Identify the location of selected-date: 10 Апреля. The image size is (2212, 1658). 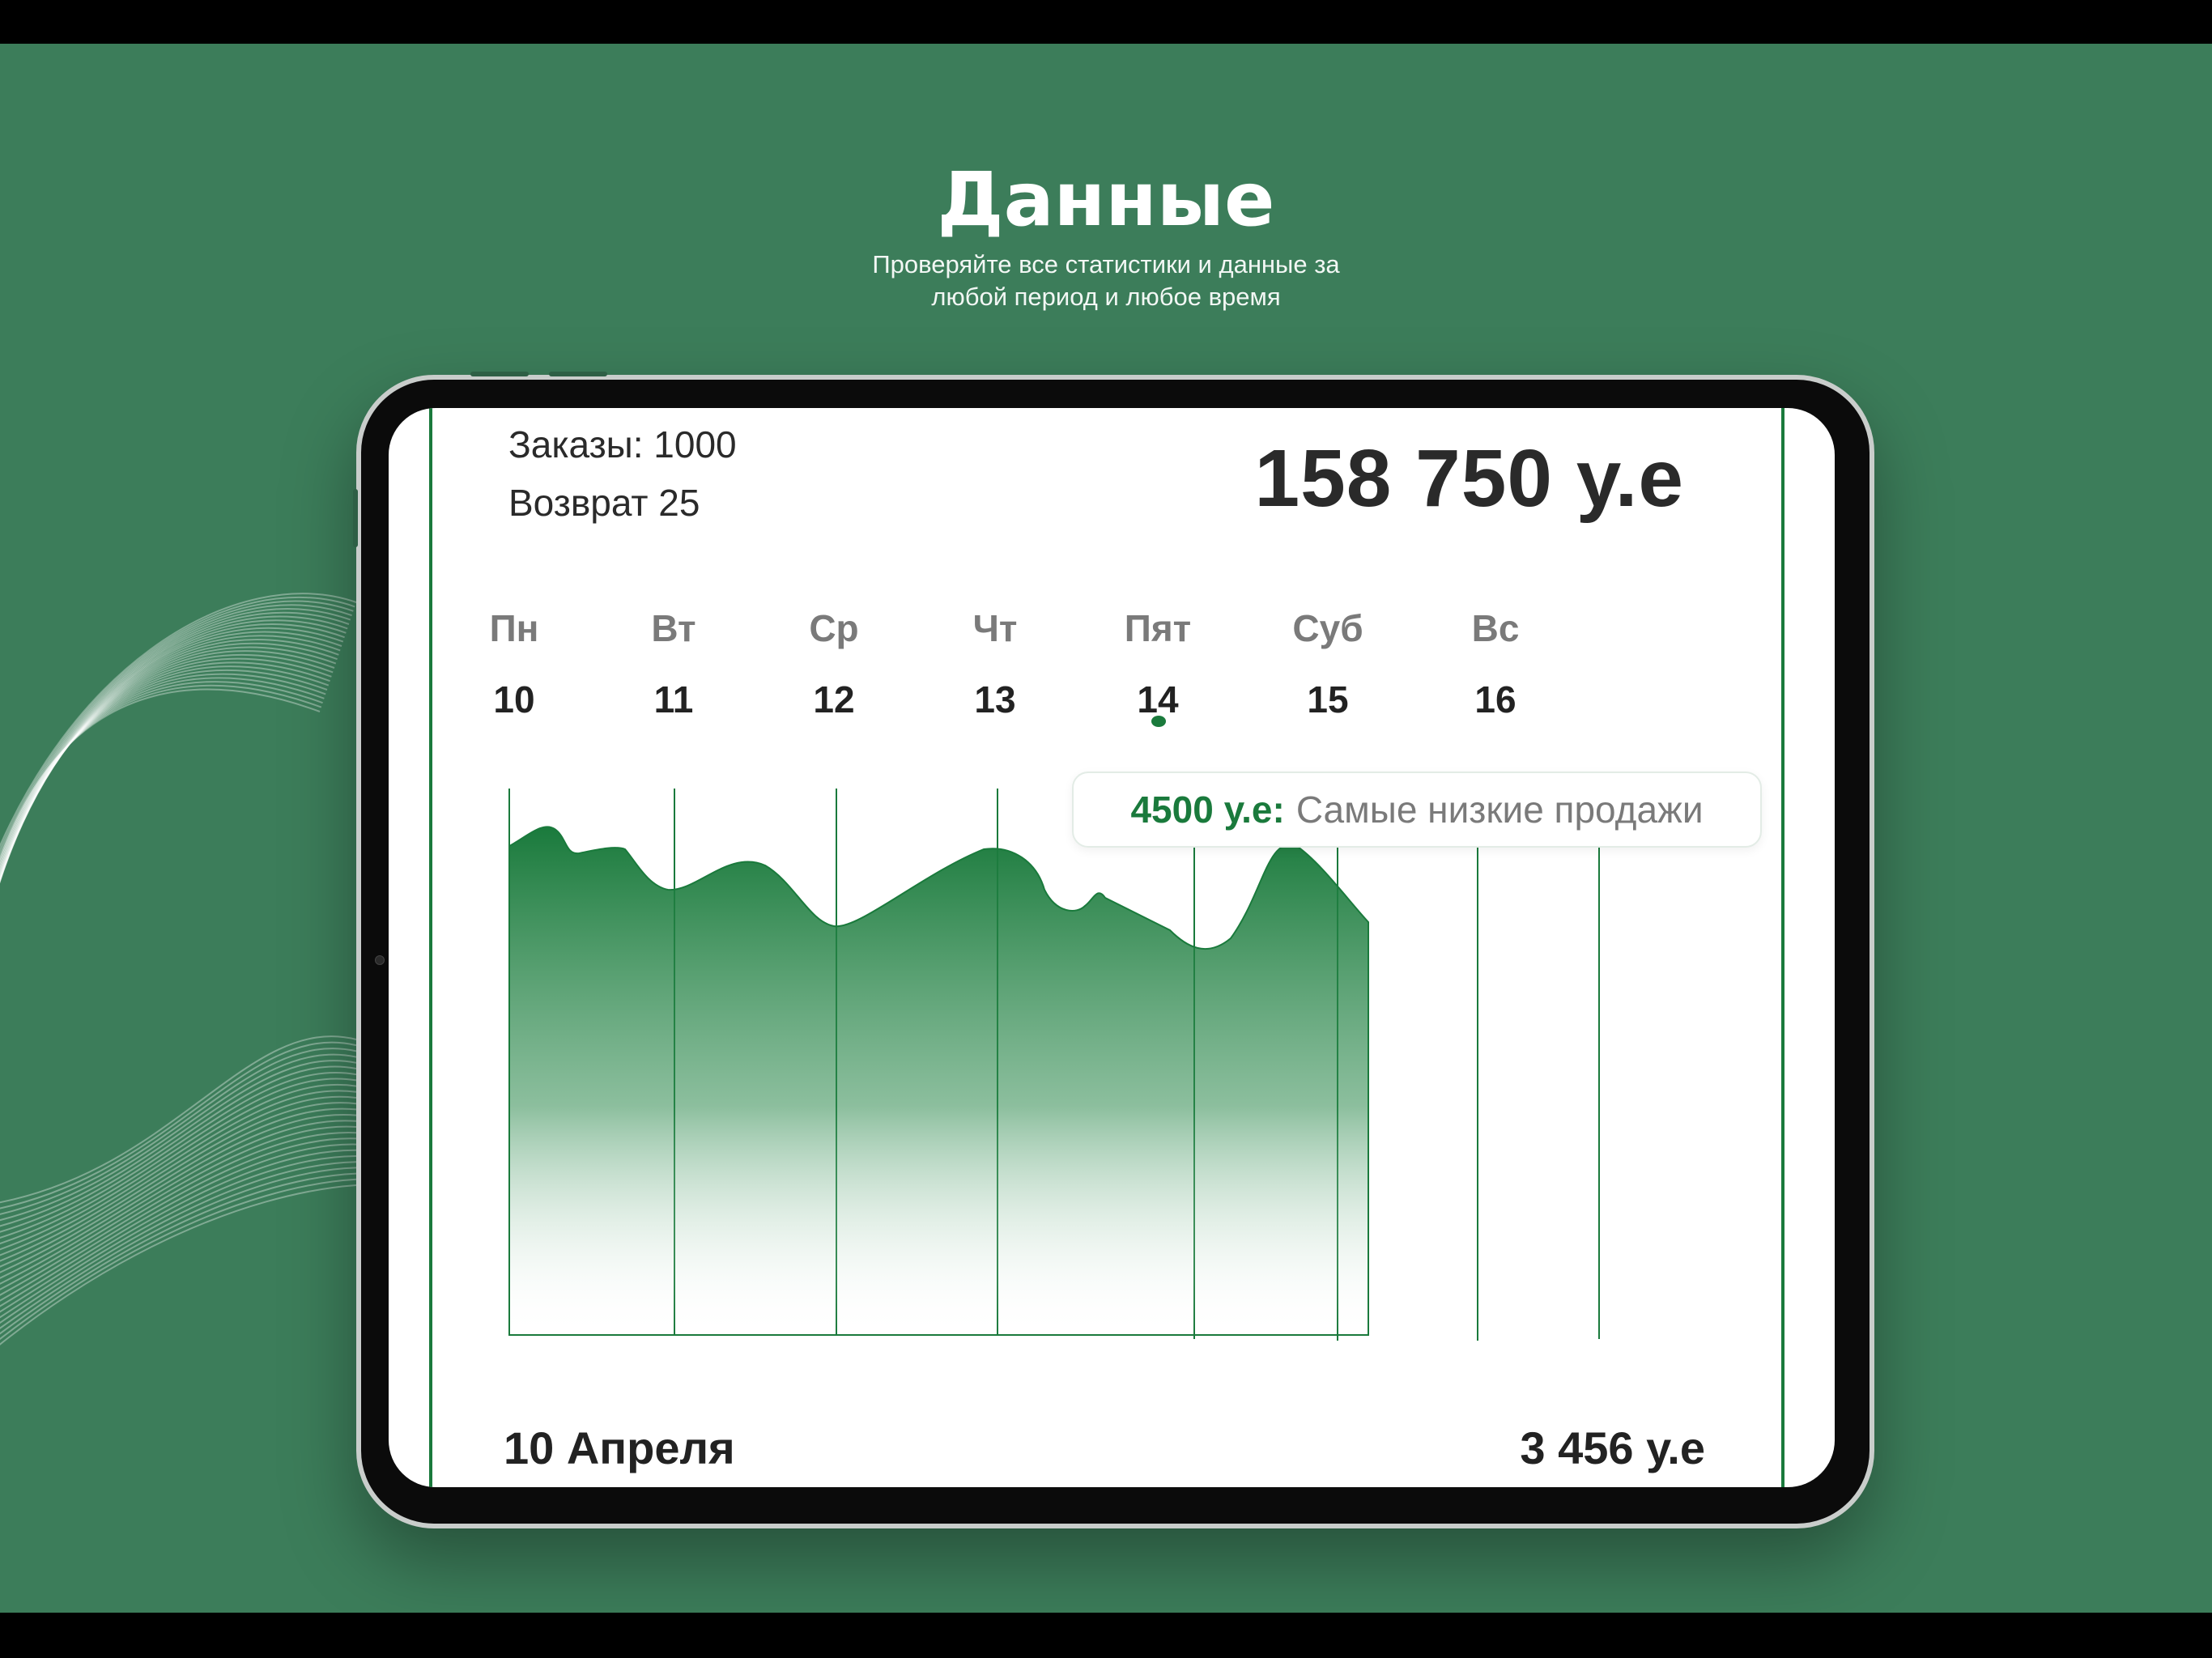
(619, 1447).